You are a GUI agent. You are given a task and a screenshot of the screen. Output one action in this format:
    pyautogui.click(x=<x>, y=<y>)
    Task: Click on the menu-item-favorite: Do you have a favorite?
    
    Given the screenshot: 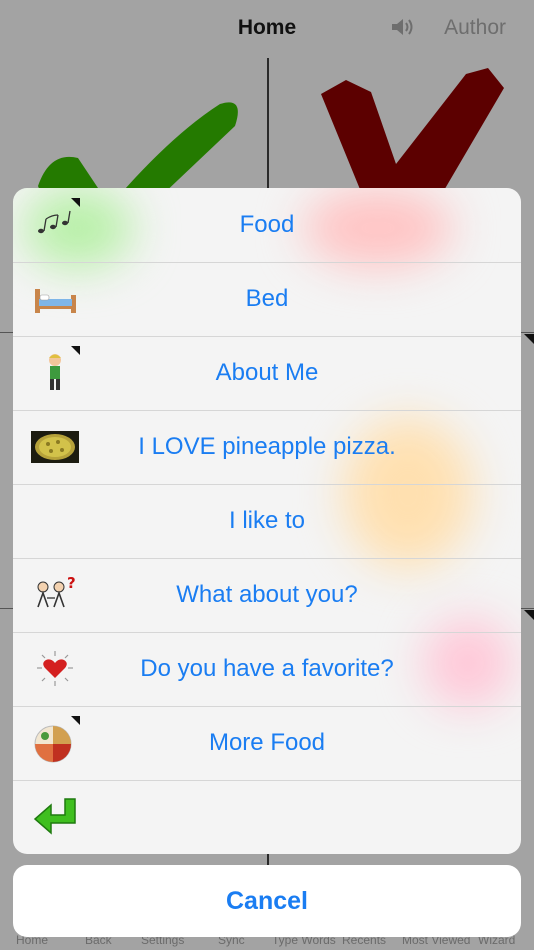 What is the action you would take?
    pyautogui.click(x=267, y=669)
    